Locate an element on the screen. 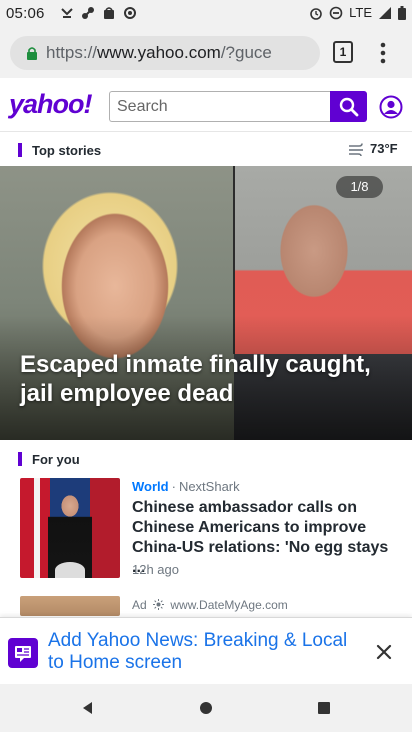 The width and height of the screenshot is (412, 732). story-timestamp: 12h ago is located at coordinates (155, 569).